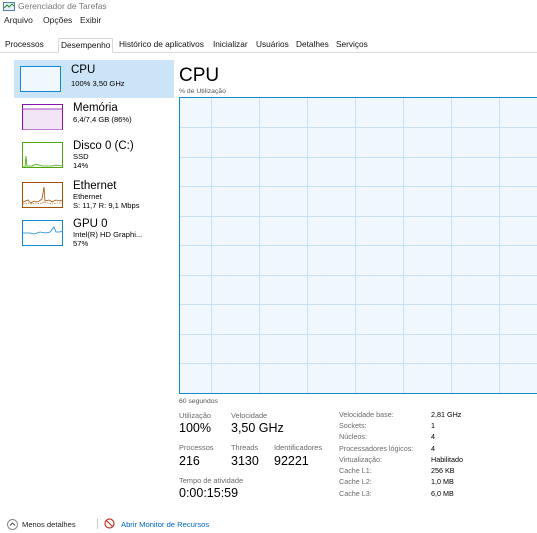 The height and width of the screenshot is (533, 537). I want to click on sidebar-item-sub2: 57%, so click(81, 243).